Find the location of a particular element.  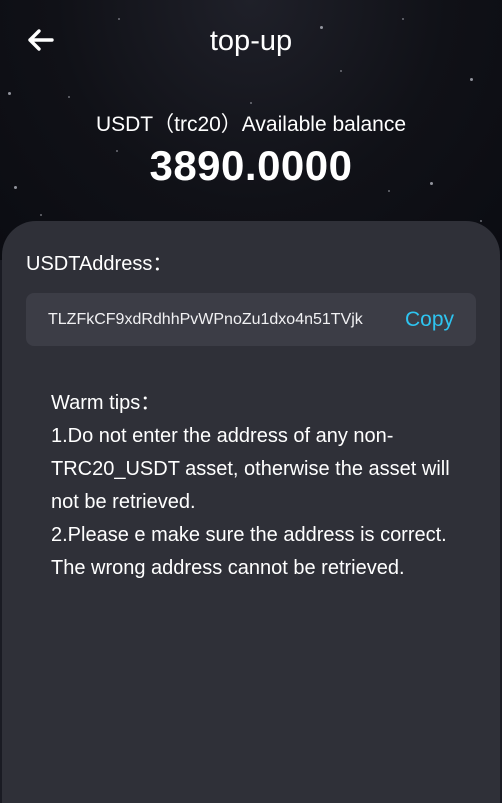

address-label: USDTAddress： is located at coordinates (99, 264).